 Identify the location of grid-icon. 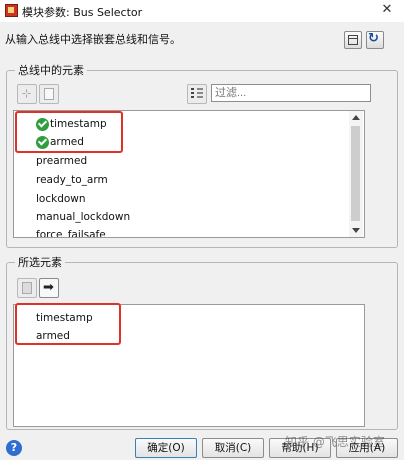
(353, 40).